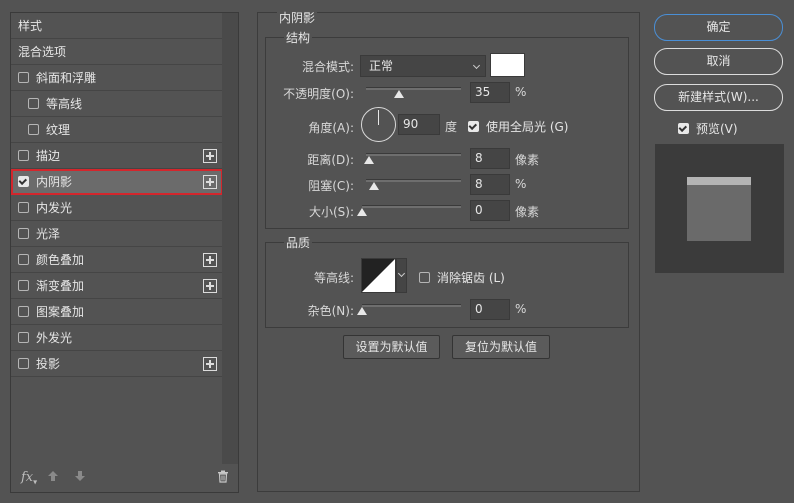 The width and height of the screenshot is (794, 503). Describe the element at coordinates (64, 104) in the screenshot. I see `style-item-label: 等高线` at that location.